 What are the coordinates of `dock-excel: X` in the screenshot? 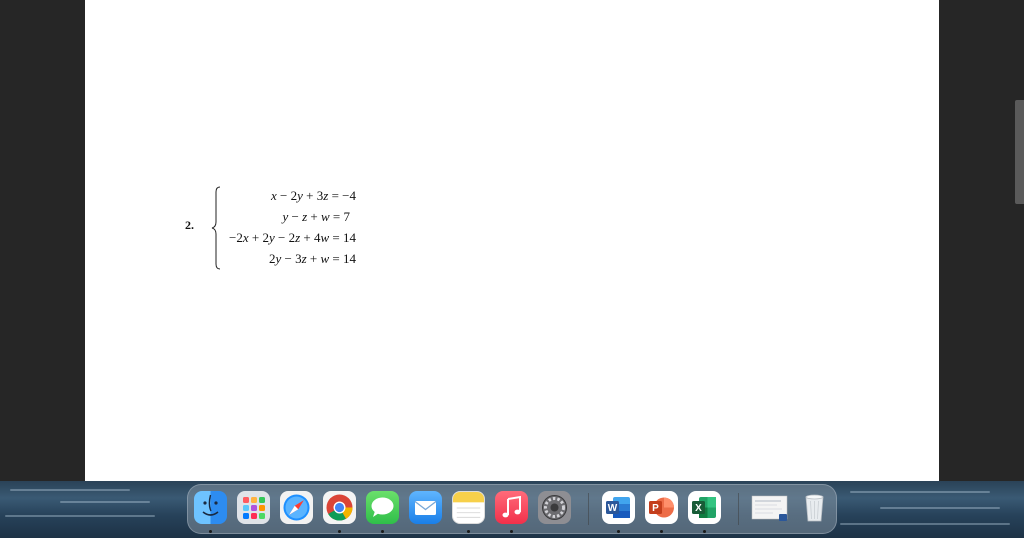 It's located at (704, 507).